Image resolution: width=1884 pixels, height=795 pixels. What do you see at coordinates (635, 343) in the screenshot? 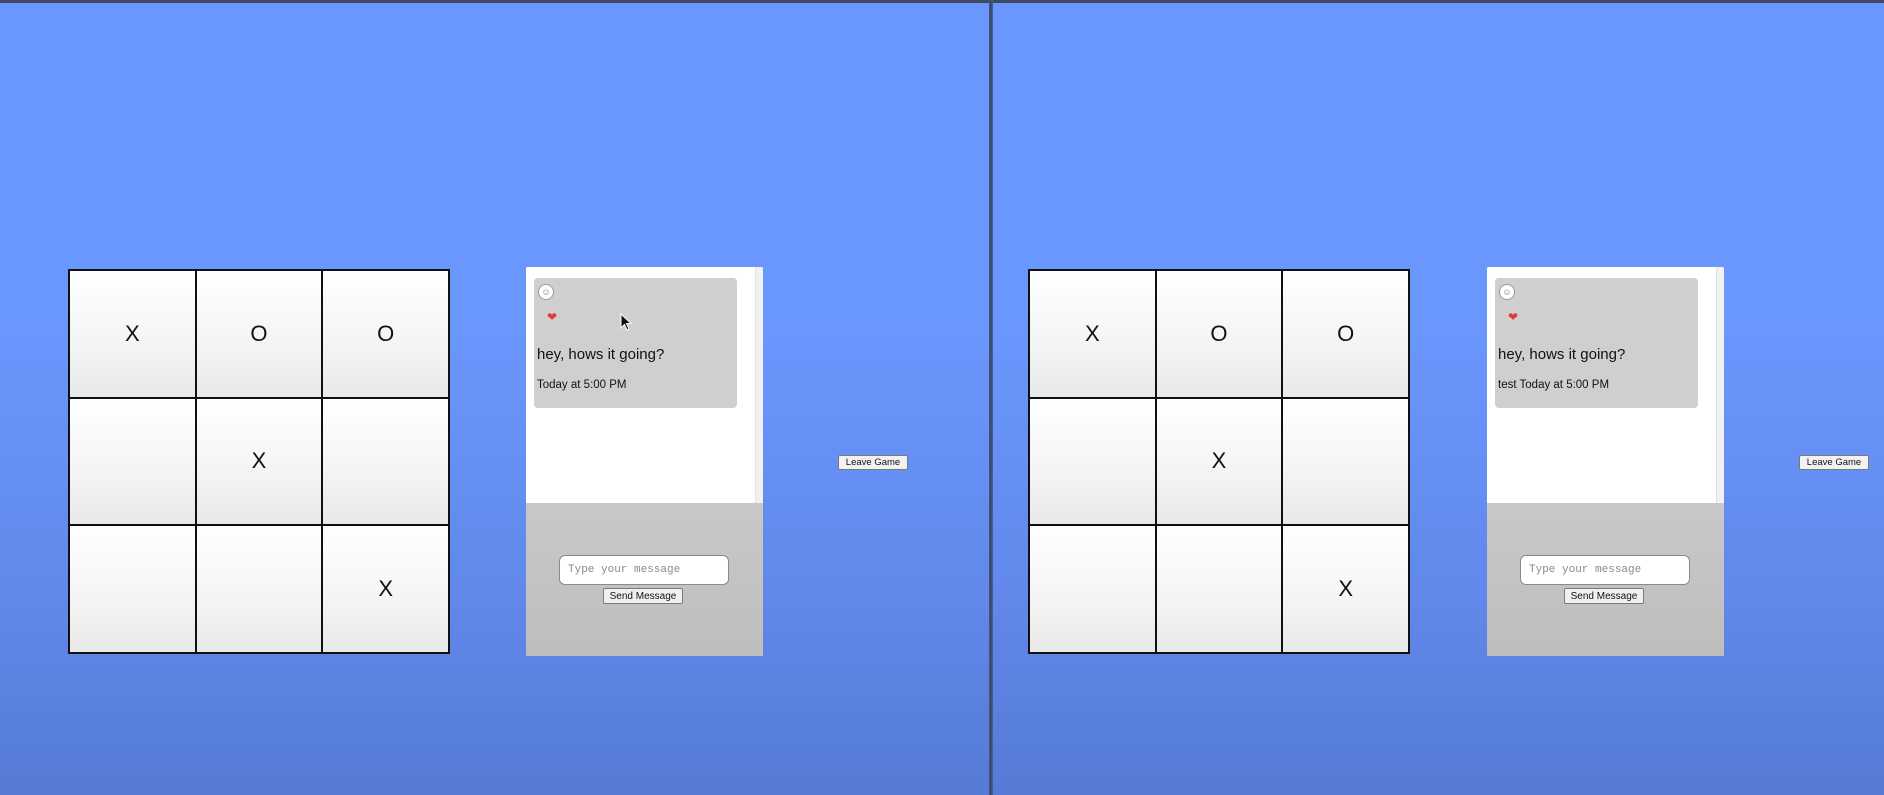
I see `chat-message: ☺ ❤ hey, hows it going? Today at 5:00 PM` at bounding box center [635, 343].